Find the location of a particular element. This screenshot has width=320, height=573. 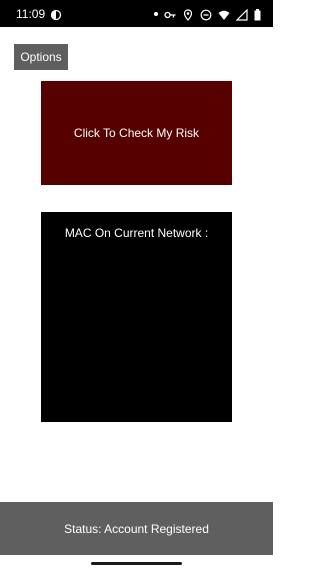

account-status-text: Status: Account Registered is located at coordinates (136, 528).